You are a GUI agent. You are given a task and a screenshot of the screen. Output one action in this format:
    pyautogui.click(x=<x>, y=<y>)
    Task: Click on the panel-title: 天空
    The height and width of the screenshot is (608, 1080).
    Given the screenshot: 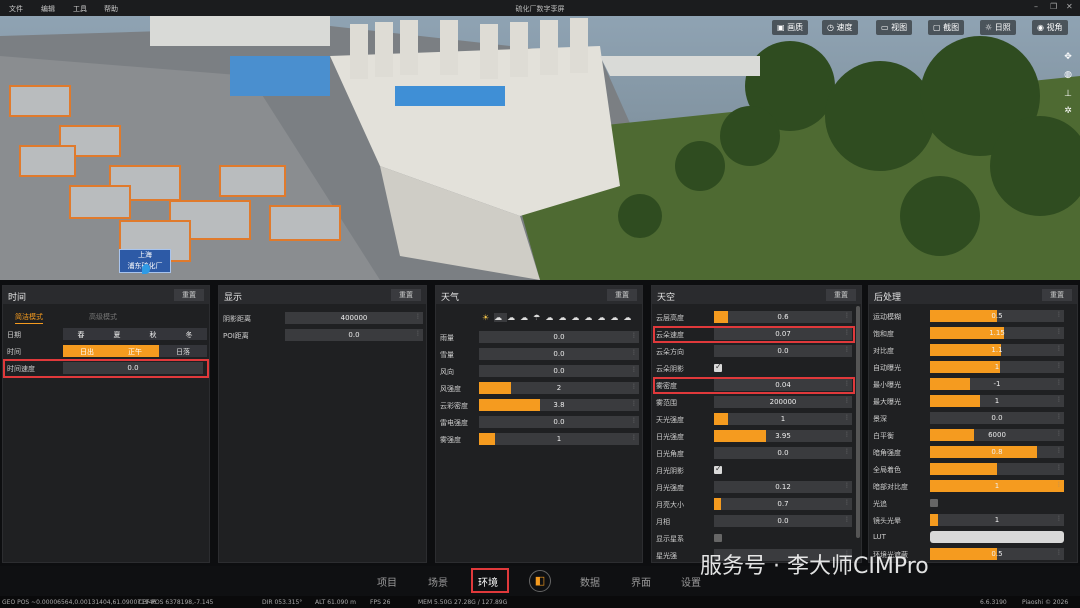 What is the action you would take?
    pyautogui.click(x=666, y=298)
    